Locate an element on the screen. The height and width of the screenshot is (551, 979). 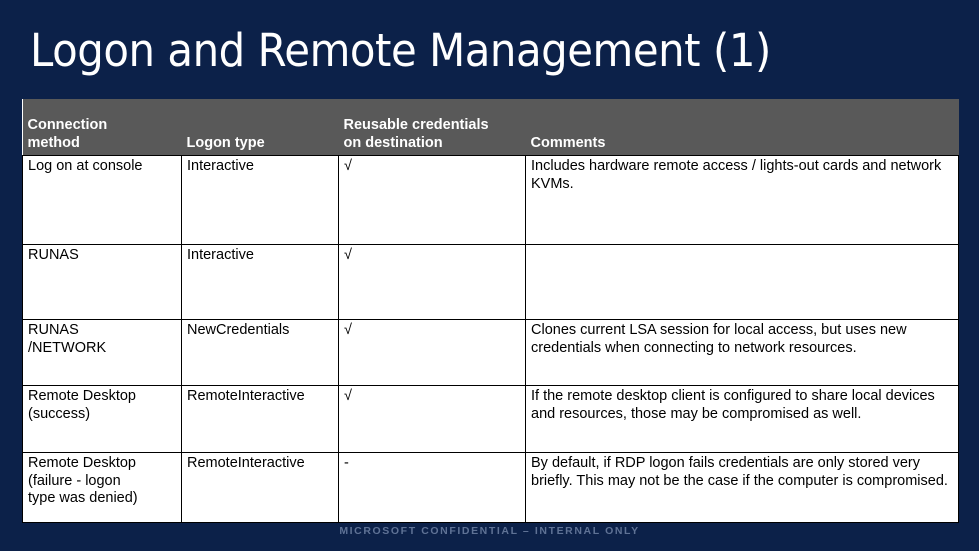
column-header-reusable-credentials-line1: Reusable credentials is located at coordinates (416, 125).